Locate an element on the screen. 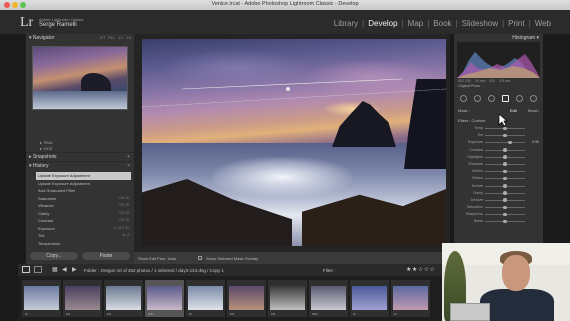 This screenshot has height=321, width=570. history-item: Tint -6 -4 is located at coordinates (83, 236).